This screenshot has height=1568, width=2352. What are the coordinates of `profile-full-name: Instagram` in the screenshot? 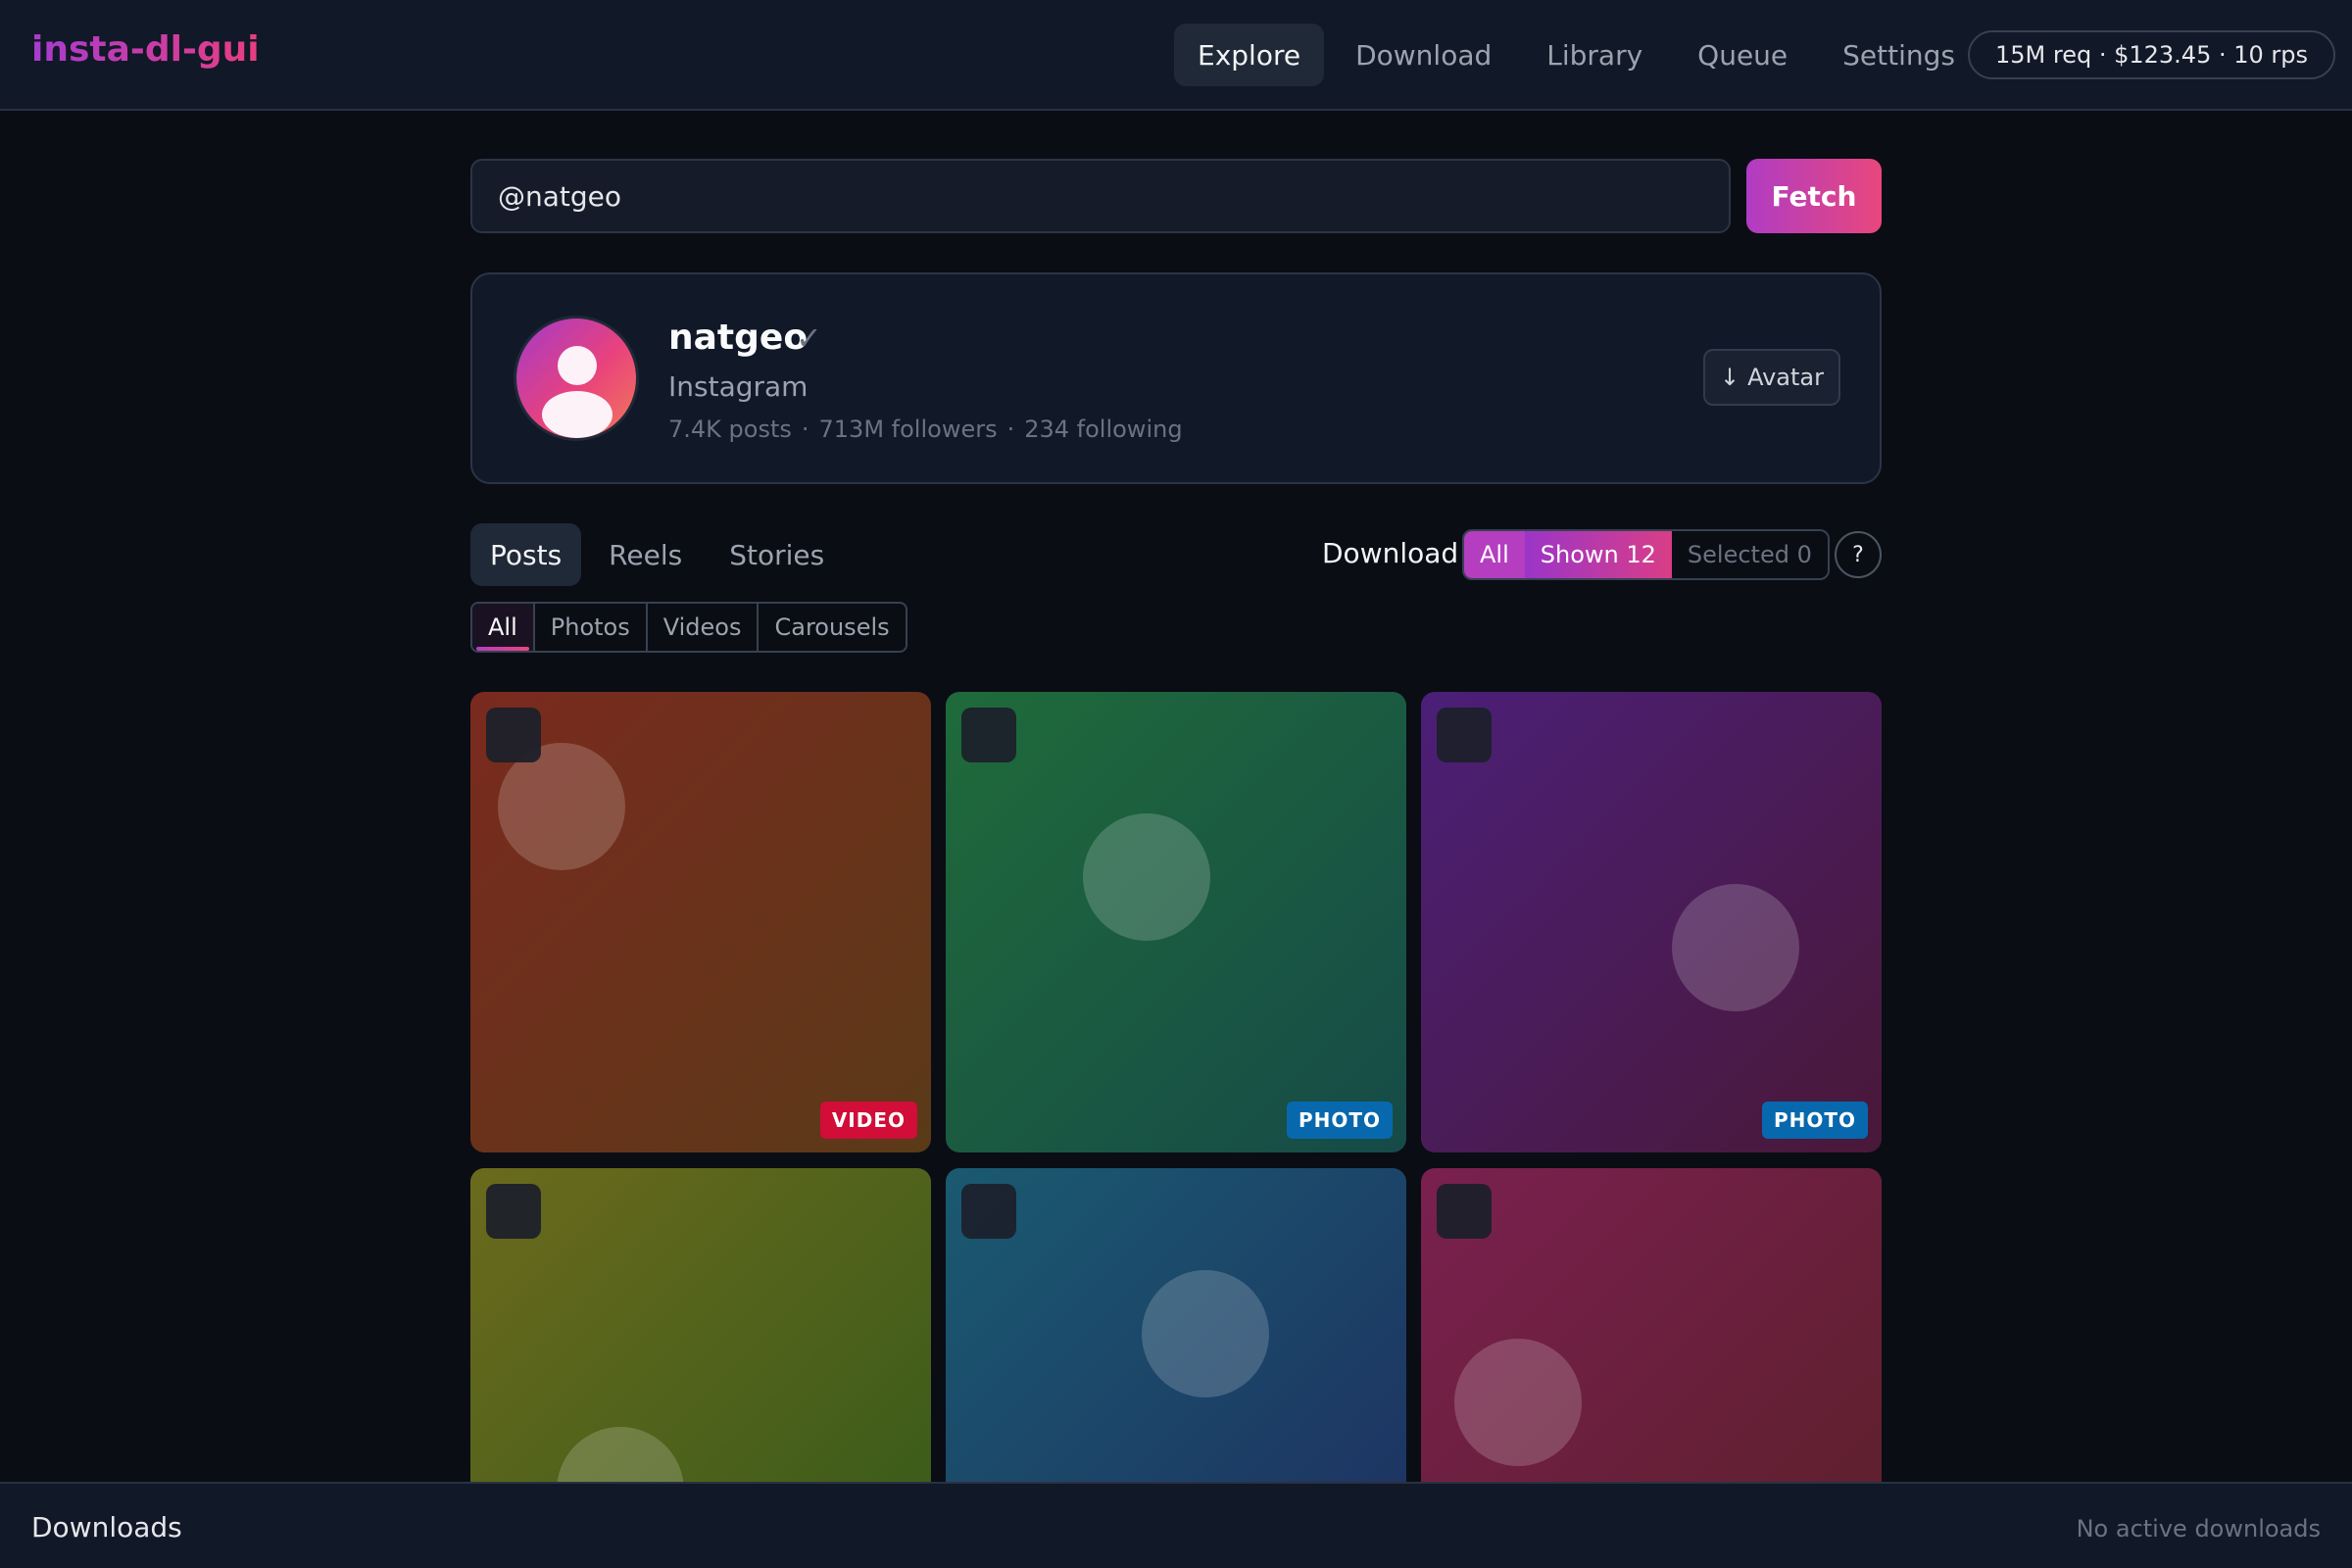 It's located at (738, 386).